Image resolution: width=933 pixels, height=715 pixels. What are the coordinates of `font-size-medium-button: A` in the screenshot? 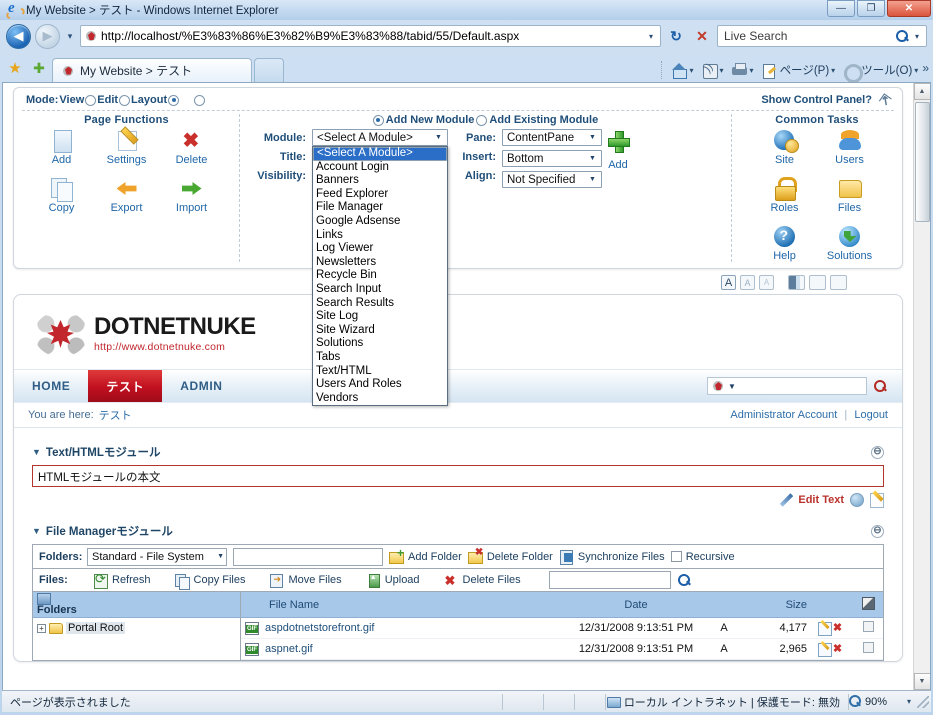 It's located at (747, 282).